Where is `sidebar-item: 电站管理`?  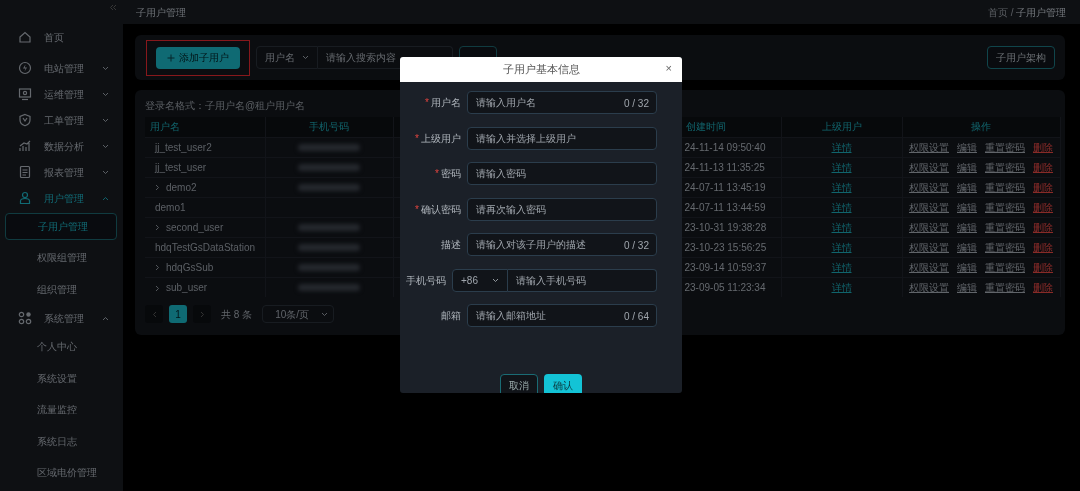 sidebar-item: 电站管理 is located at coordinates (61, 68).